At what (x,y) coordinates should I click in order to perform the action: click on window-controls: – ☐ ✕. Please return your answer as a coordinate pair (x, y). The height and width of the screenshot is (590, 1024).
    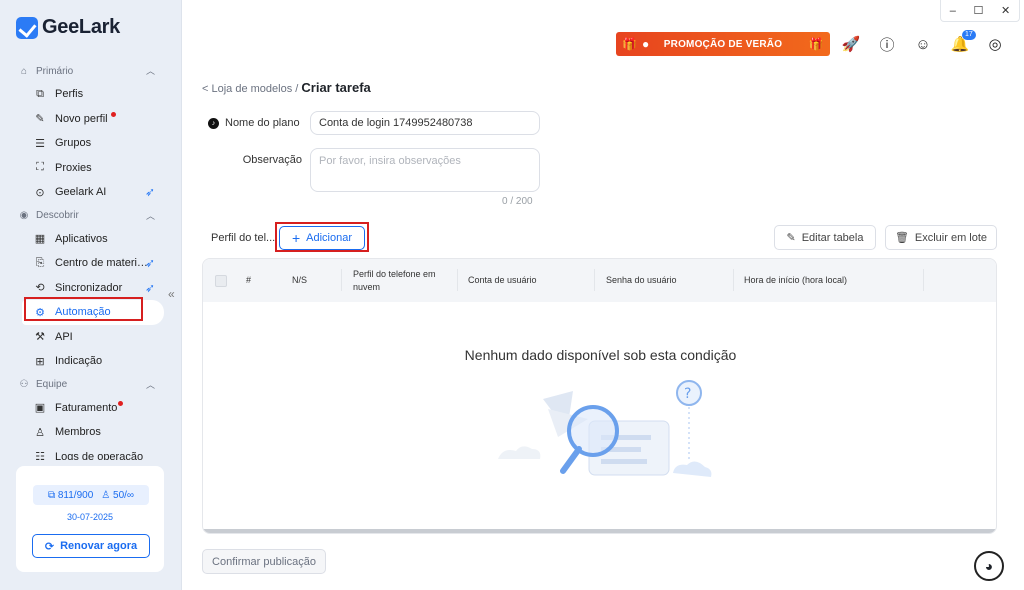
    Looking at the image, I should click on (980, 11).